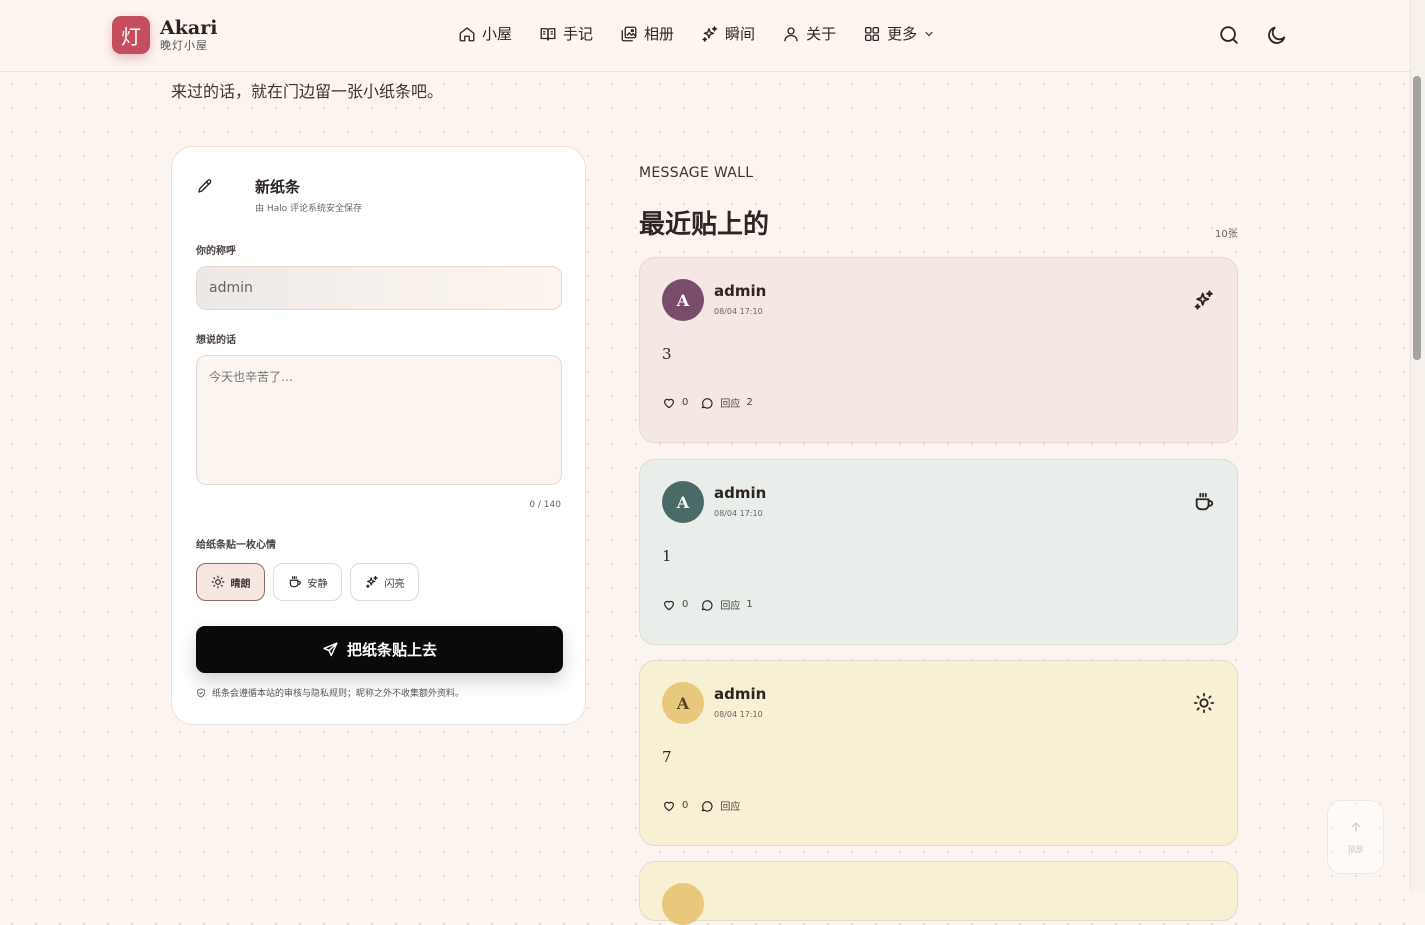 Image resolution: width=1425 pixels, height=925 pixels. Describe the element at coordinates (379, 288) in the screenshot. I see `name-input: admin` at that location.